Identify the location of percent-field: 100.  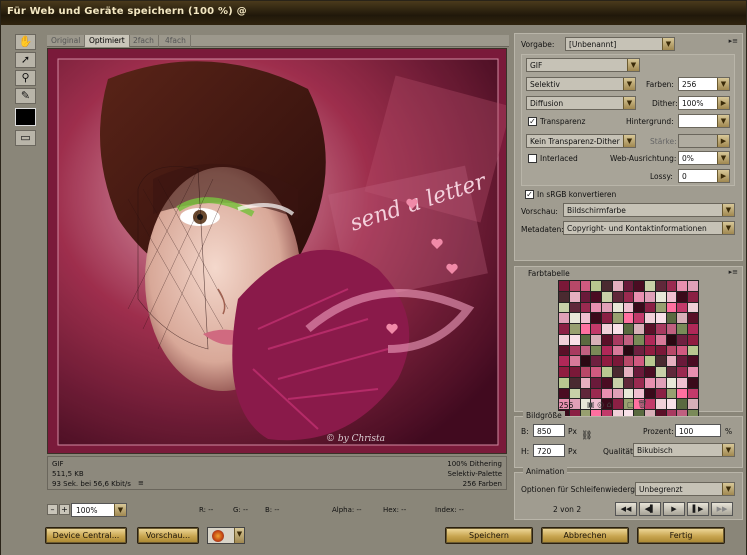
(698, 430).